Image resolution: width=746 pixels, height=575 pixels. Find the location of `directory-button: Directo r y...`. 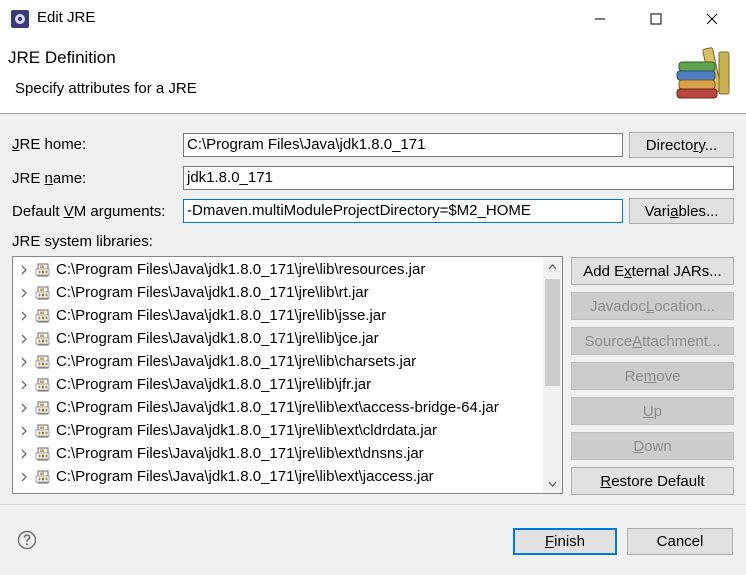

directory-button: Directo r y... is located at coordinates (681, 145).